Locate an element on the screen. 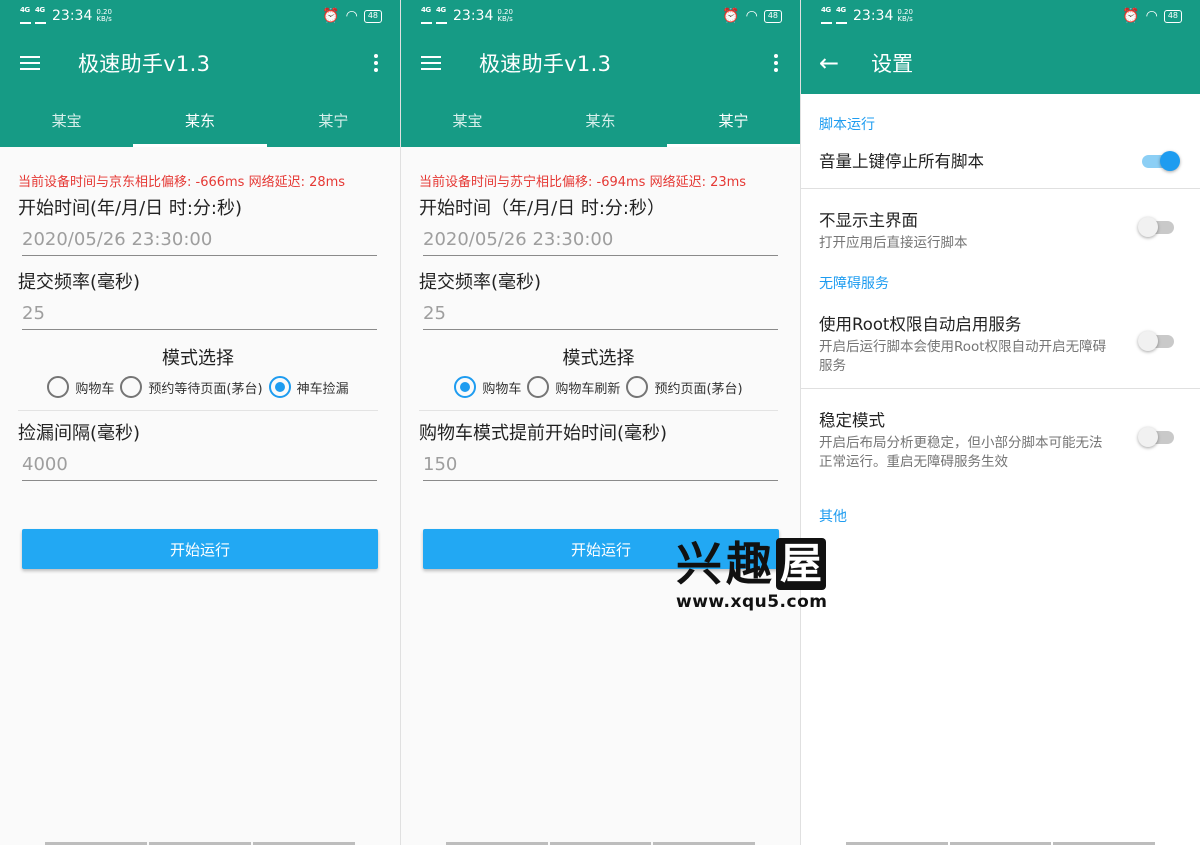 The height and width of the screenshot is (845, 1200). section-header-accessibility: 无障碍服务 is located at coordinates (854, 284).